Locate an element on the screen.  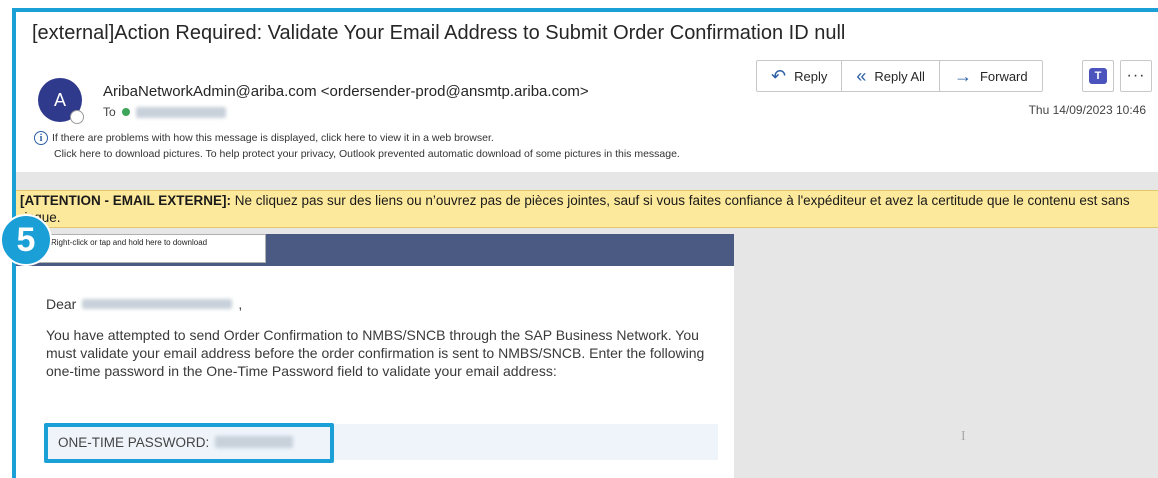
to-label: To is located at coordinates (109, 112).